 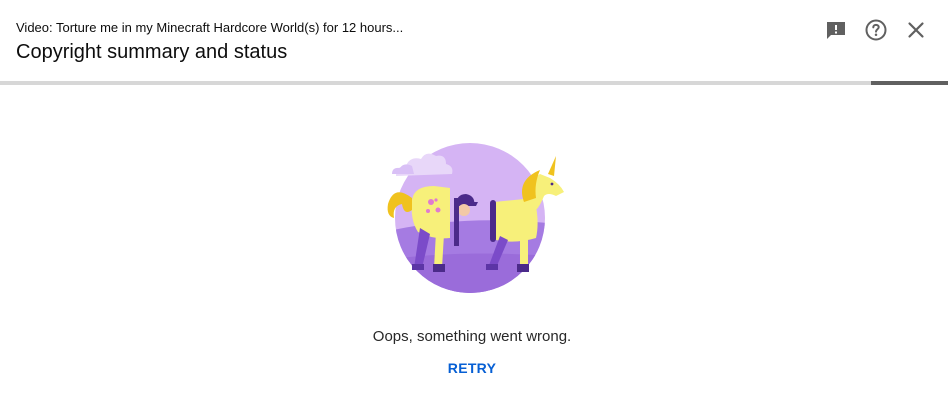 I want to click on close-icon, so click(x=916, y=30).